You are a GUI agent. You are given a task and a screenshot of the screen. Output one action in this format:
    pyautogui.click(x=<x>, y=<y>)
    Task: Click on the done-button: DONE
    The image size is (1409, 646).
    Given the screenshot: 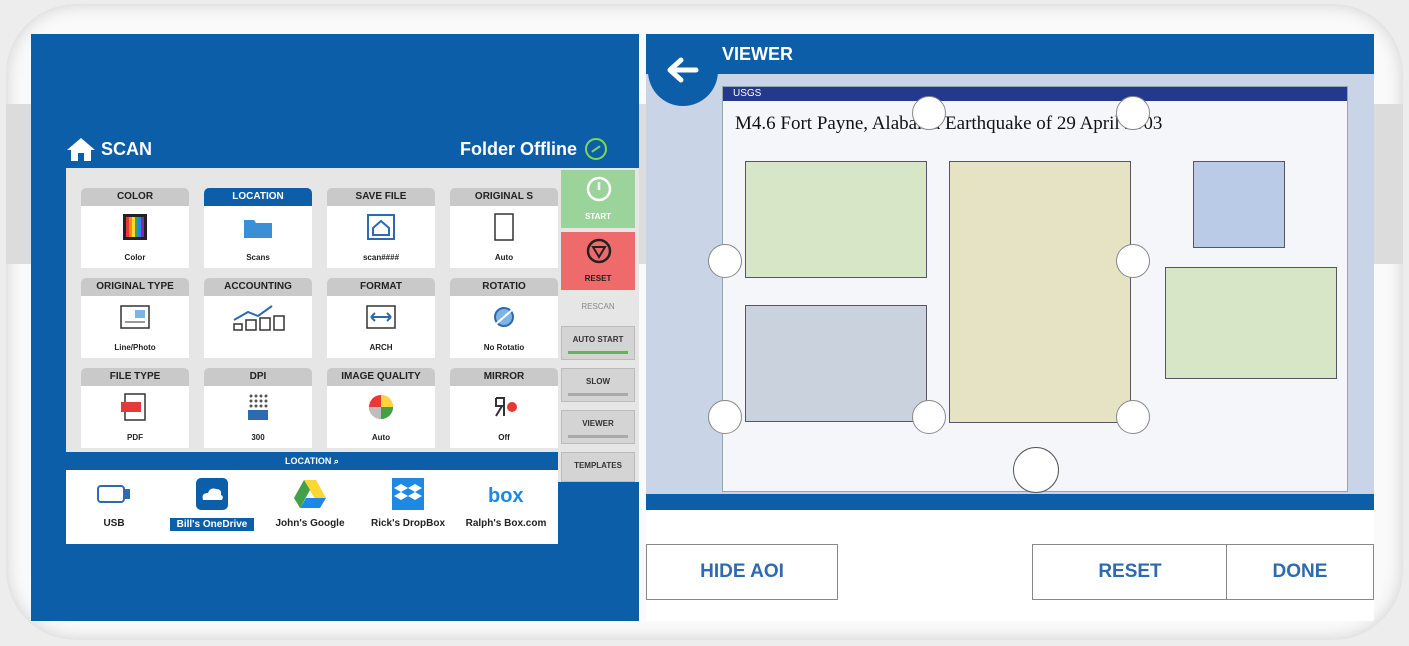 What is the action you would take?
    pyautogui.click(x=1300, y=572)
    